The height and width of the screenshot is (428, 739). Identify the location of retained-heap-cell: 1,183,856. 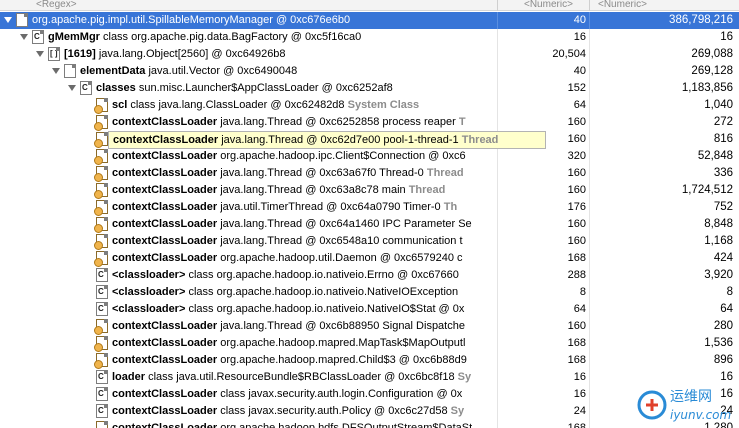
(664, 88).